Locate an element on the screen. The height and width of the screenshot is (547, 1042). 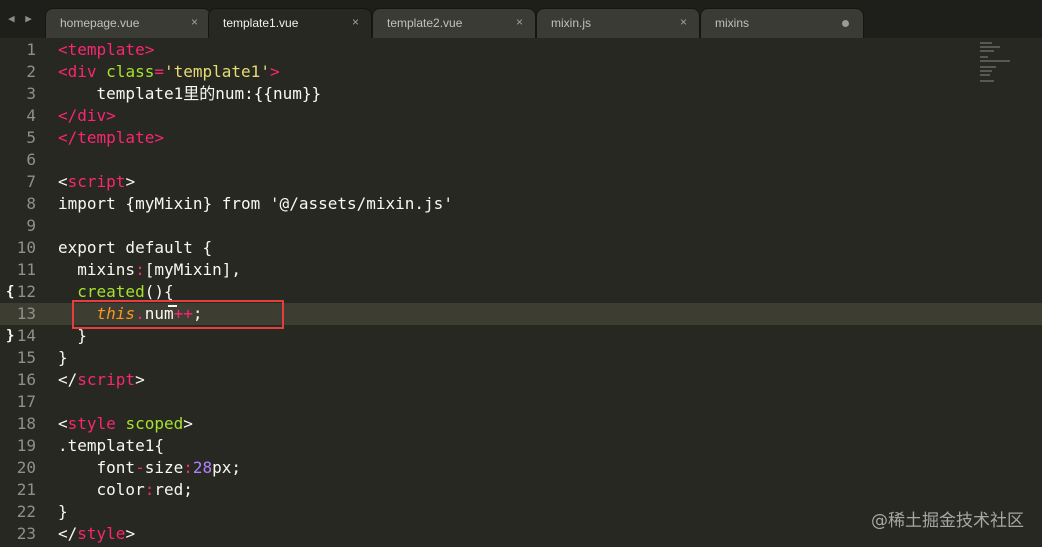
minimap is located at coordinates (998, 64).